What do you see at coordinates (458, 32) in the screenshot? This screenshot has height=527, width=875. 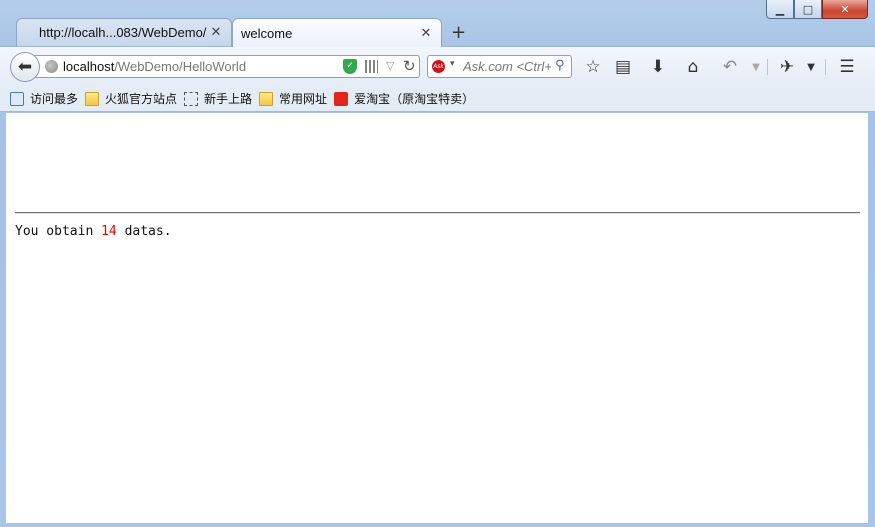 I see `new-tab-button: +` at bounding box center [458, 32].